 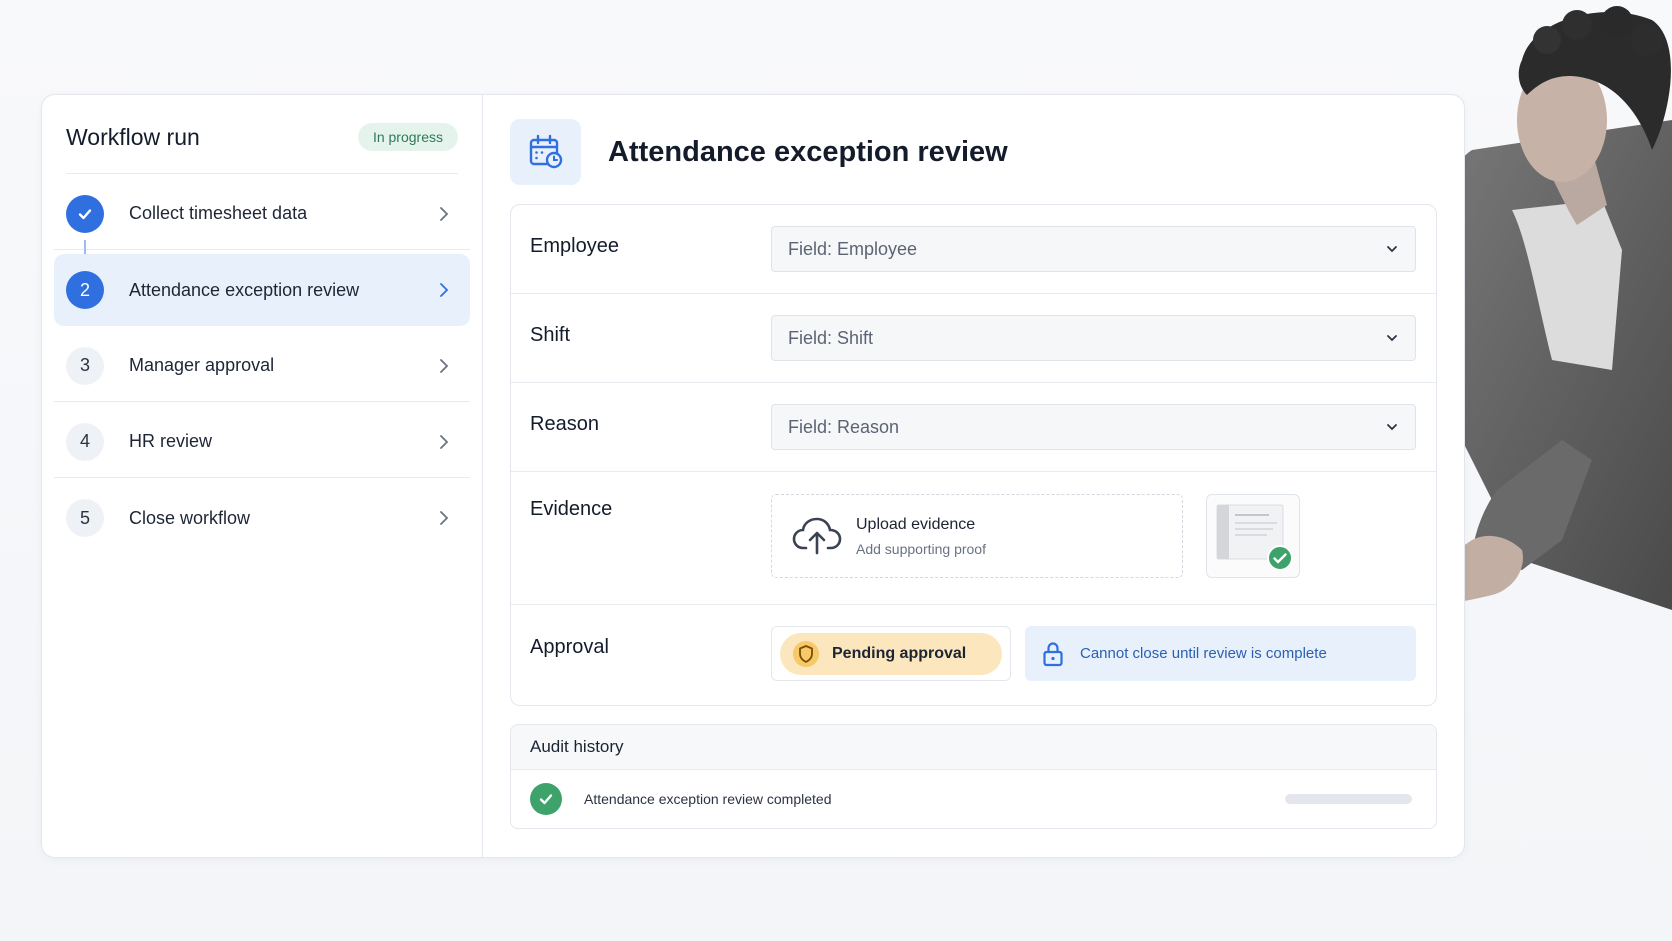 What do you see at coordinates (262, 518) in the screenshot?
I see `step-close-workflow: 5 Close workflow` at bounding box center [262, 518].